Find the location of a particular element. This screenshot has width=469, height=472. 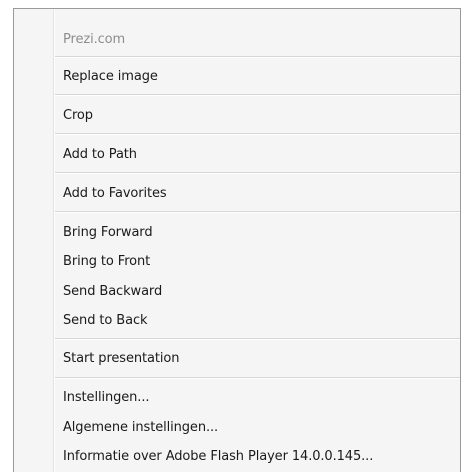

menu-item-send-to-back: Send to Back is located at coordinates (258, 321).